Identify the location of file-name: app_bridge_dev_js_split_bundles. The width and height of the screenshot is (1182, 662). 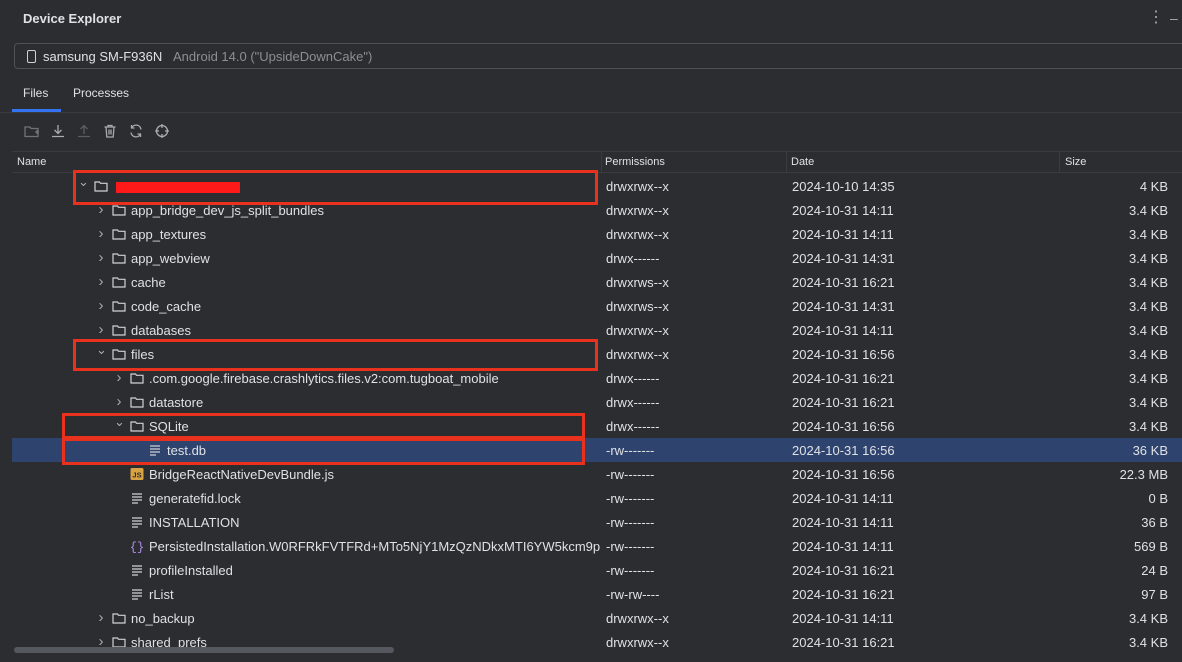
(227, 210).